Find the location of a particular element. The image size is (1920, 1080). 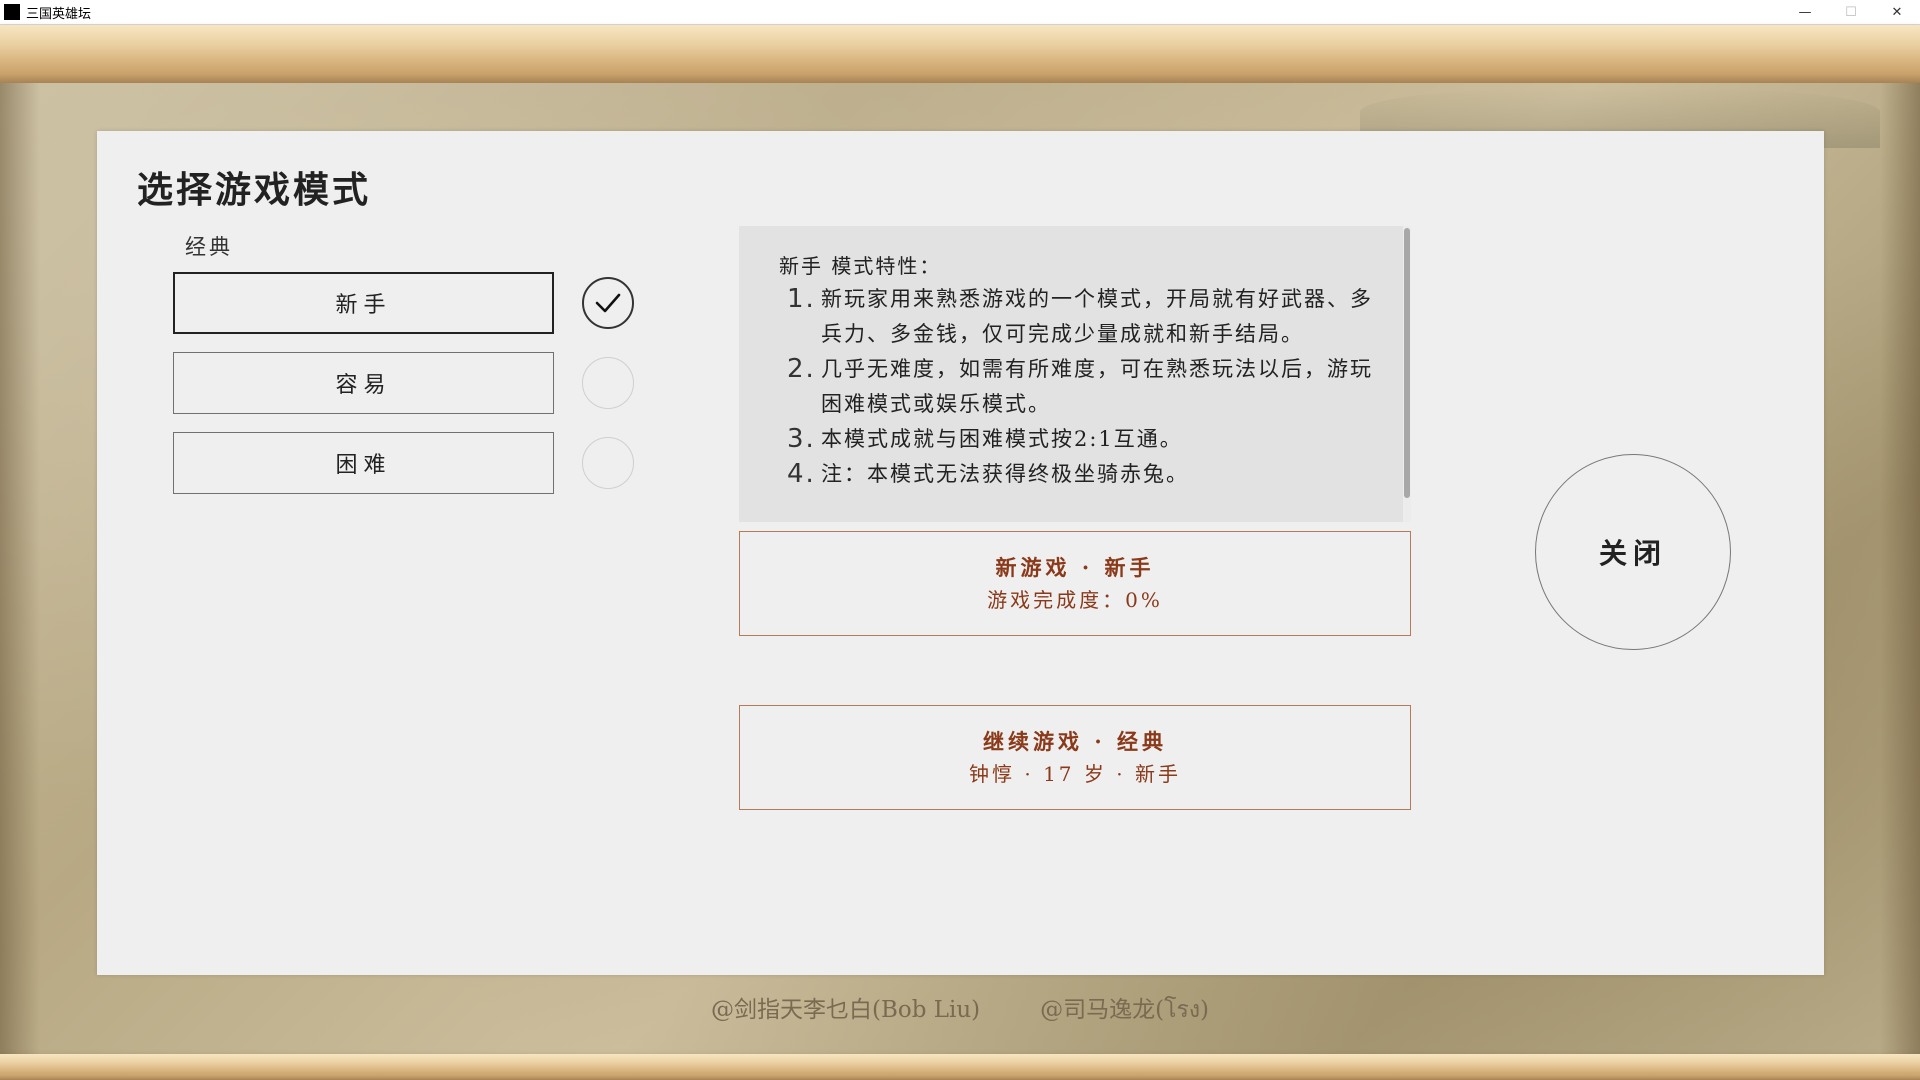

window-close-button: ✕ is located at coordinates (1897, 12).